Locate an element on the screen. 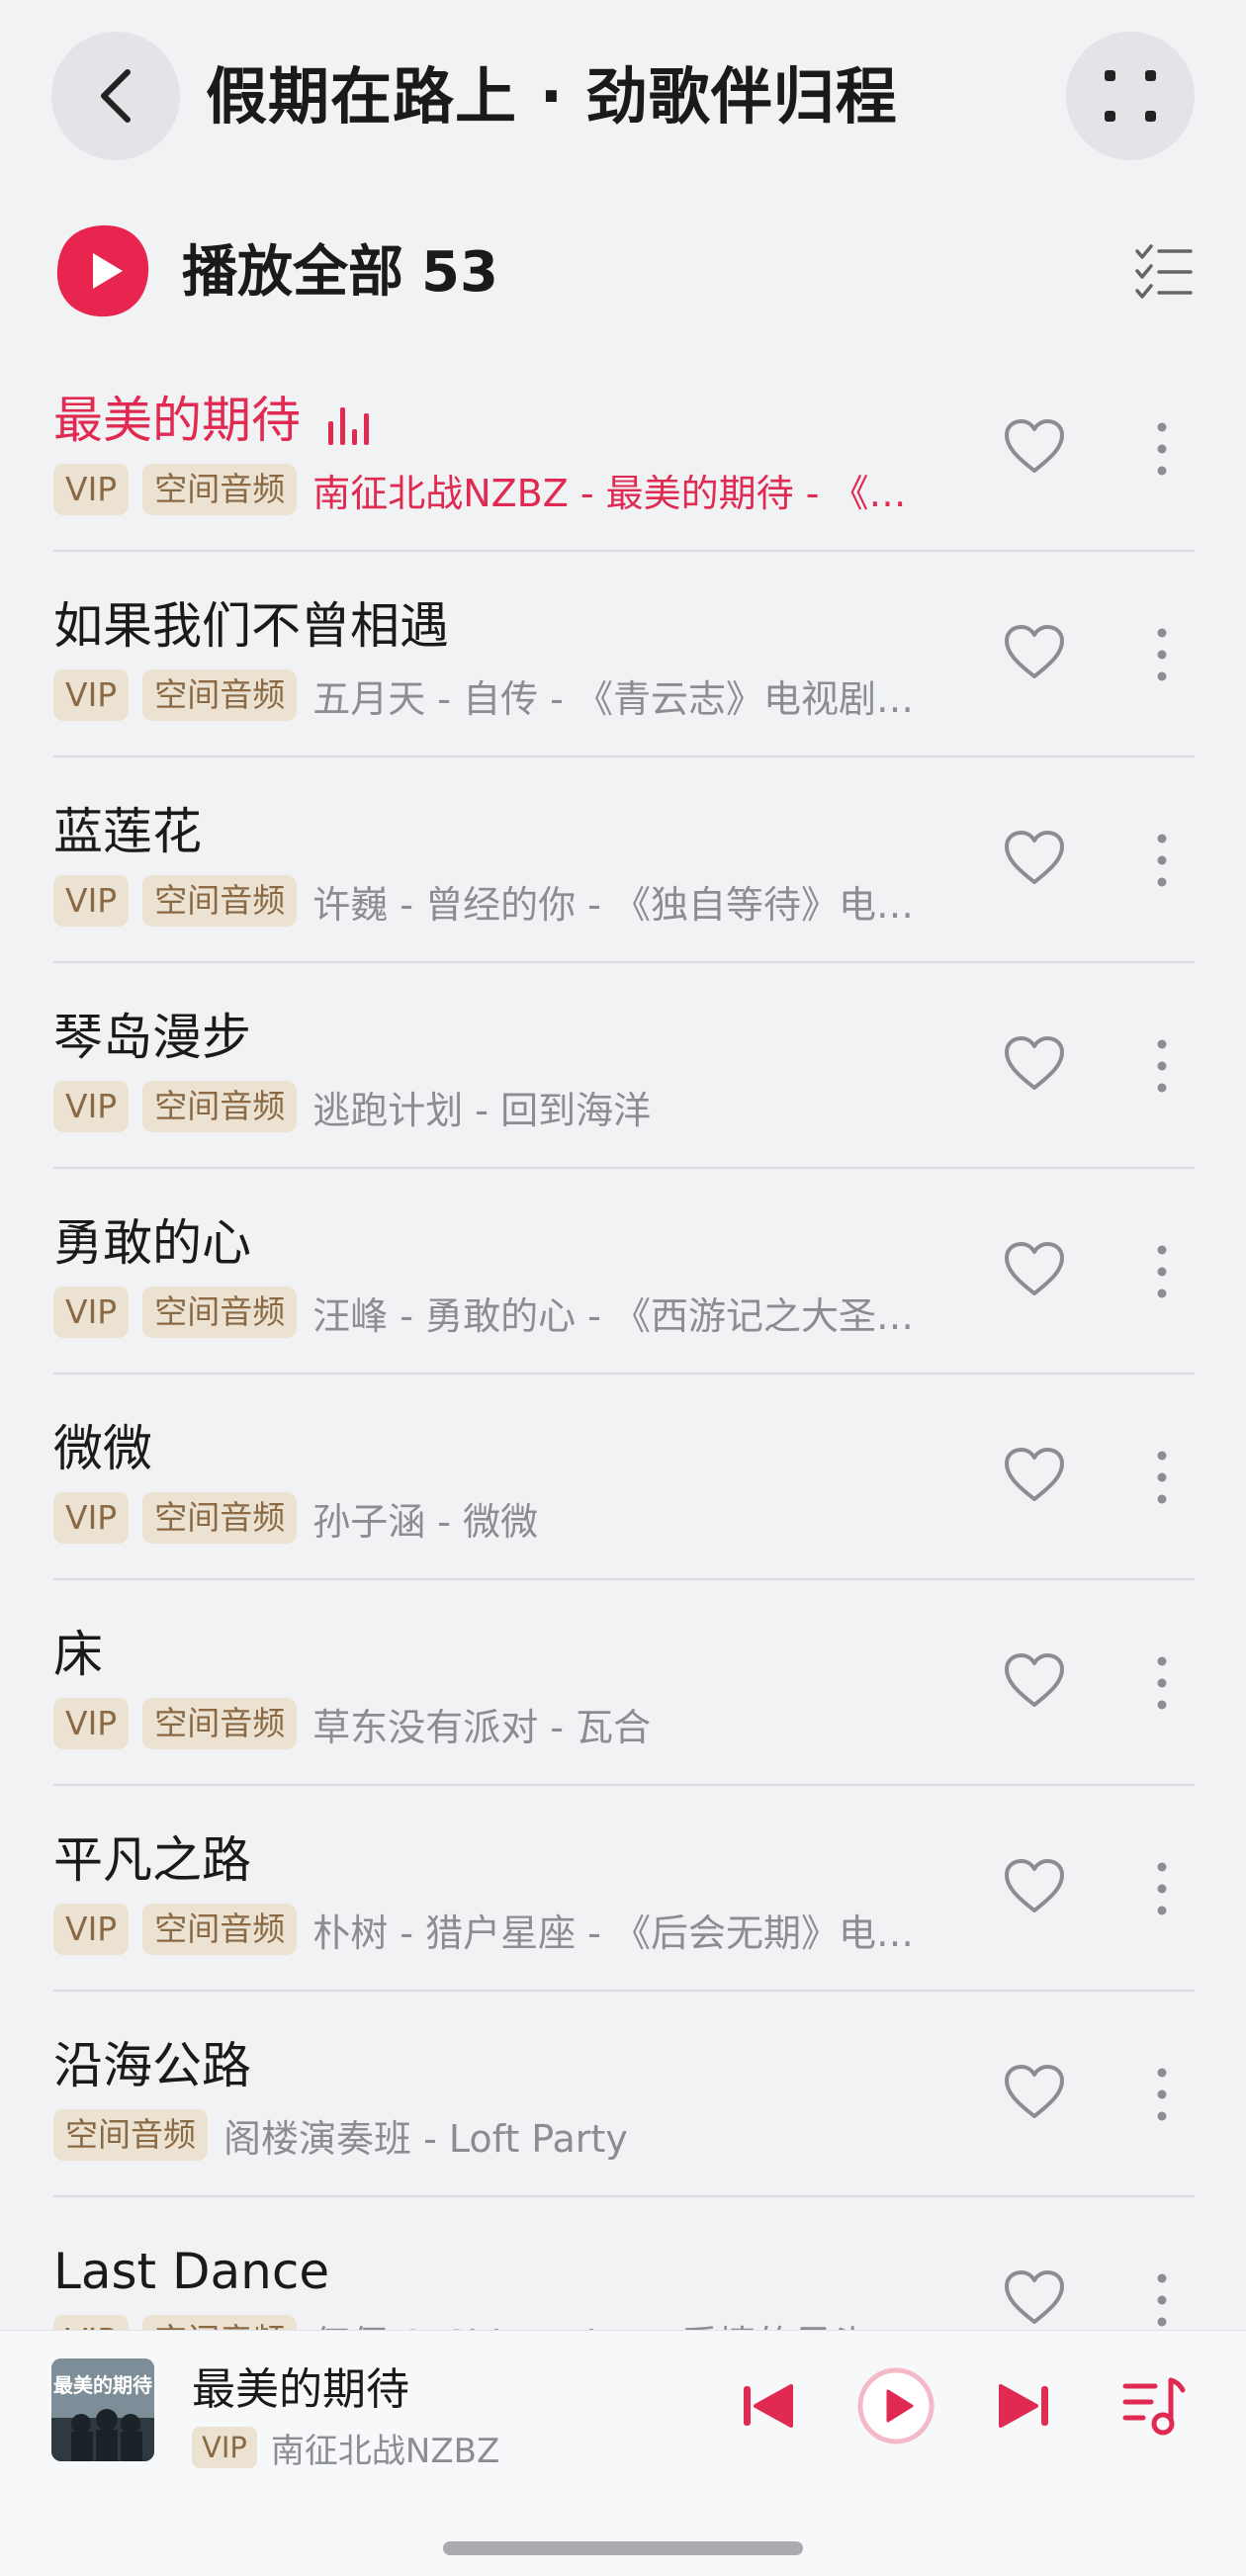 Image resolution: width=1246 pixels, height=2576 pixels. song-row: 微微 VIP 空间音频 孙子涵 - 微微 is located at coordinates (623, 1477).